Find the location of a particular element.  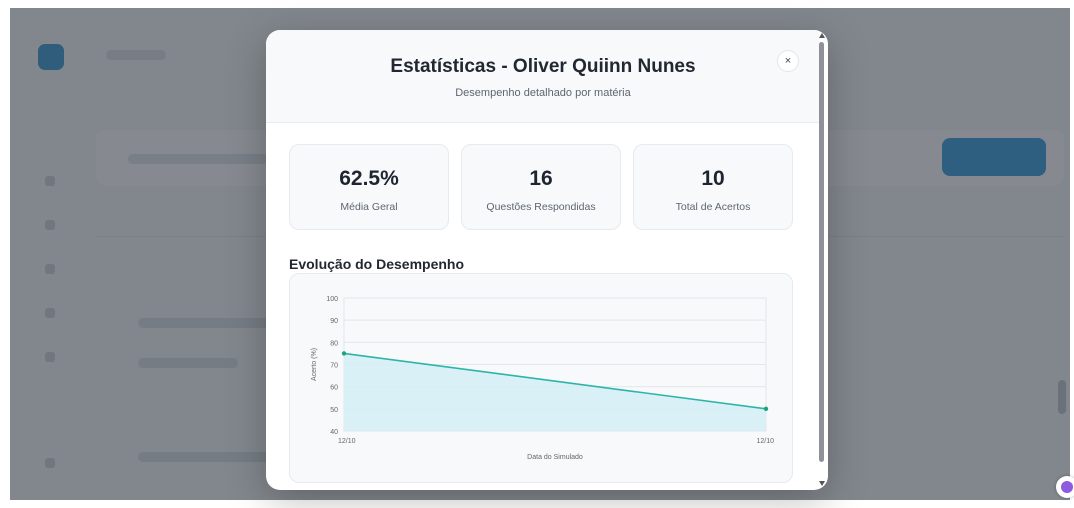

help-icon is located at coordinates (1067, 487).